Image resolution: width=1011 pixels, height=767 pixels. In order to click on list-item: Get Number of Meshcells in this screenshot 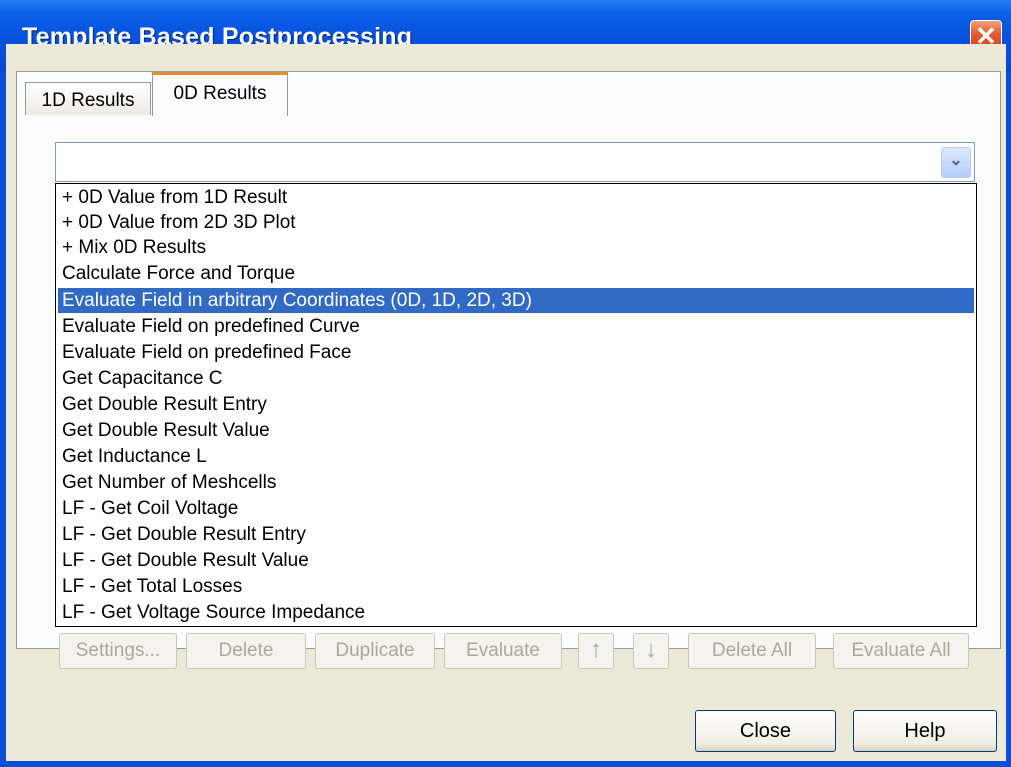, I will do `click(516, 482)`.